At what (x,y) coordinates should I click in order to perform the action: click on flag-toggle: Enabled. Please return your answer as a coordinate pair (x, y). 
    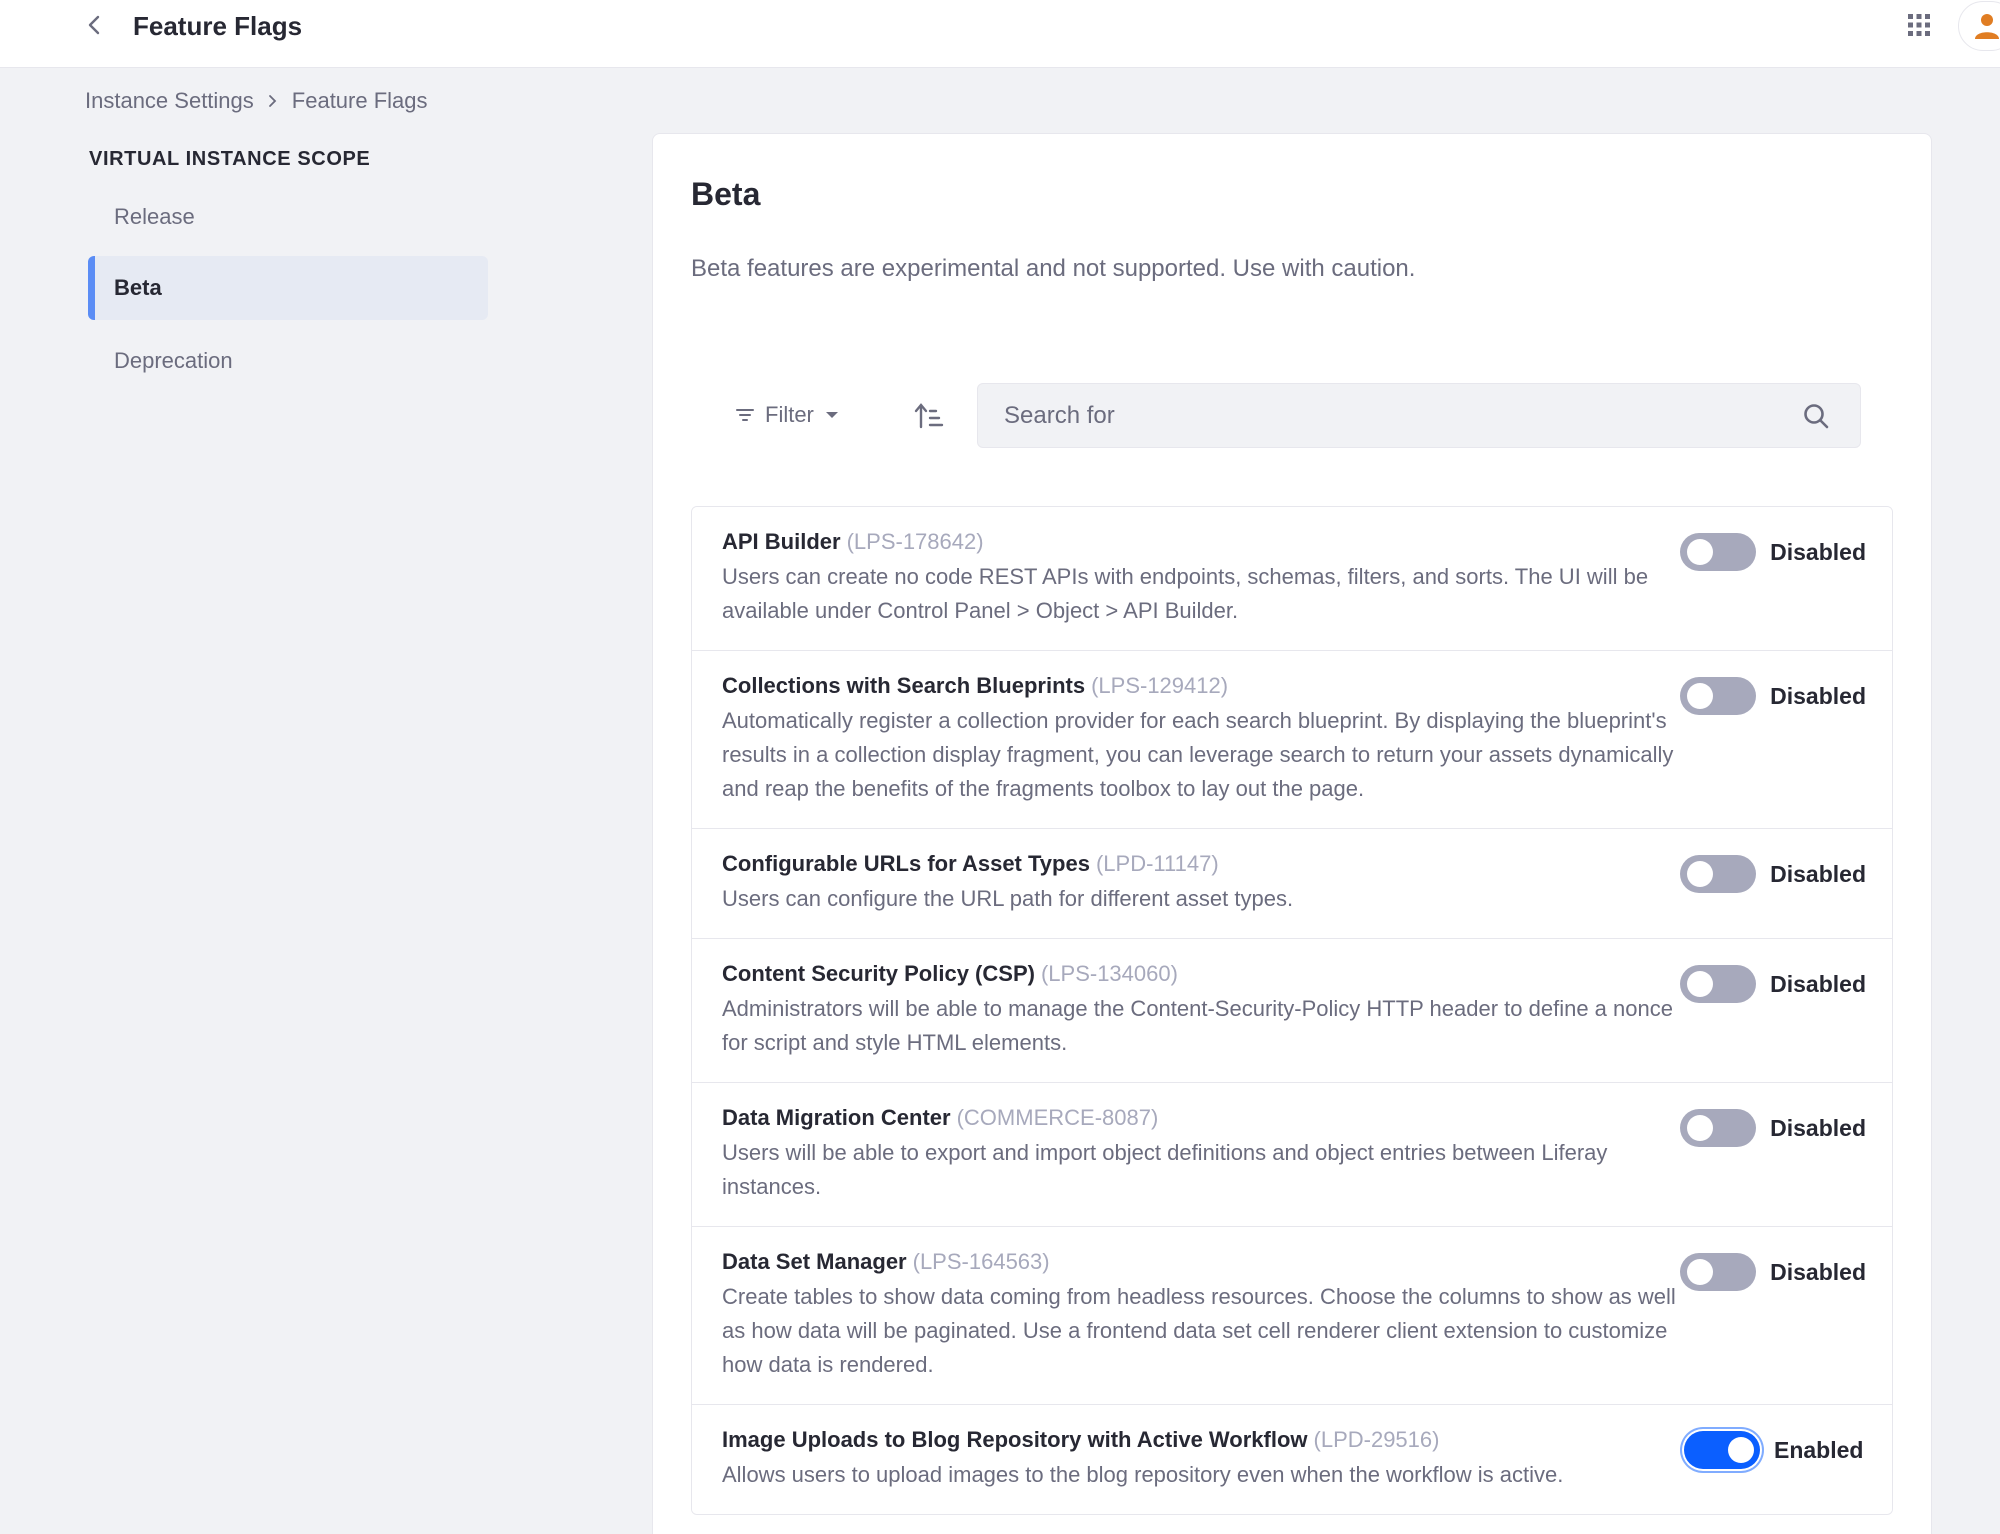
    Looking at the image, I should click on (1775, 1450).